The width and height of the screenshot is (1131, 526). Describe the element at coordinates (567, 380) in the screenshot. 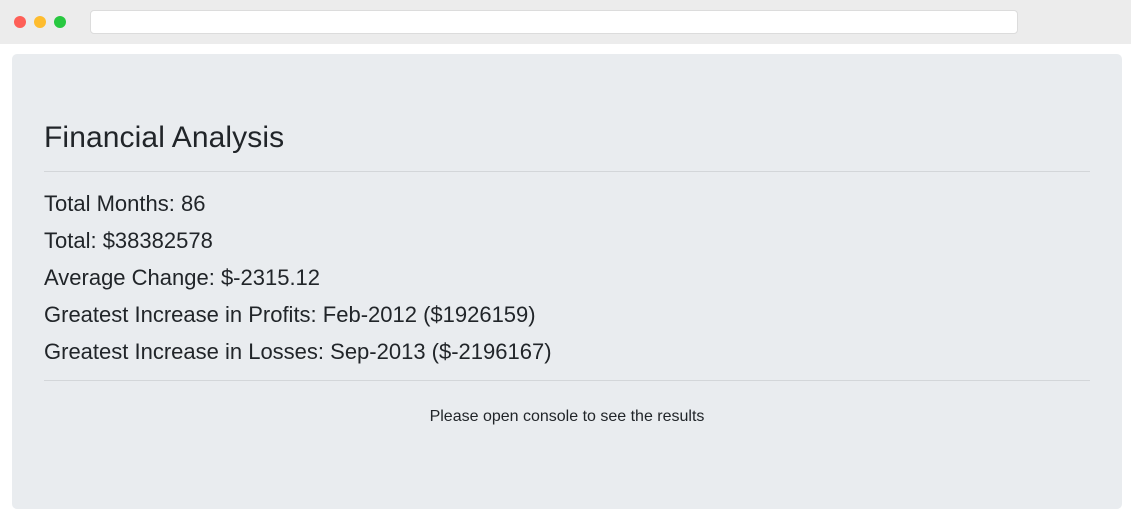

I see `divider-bottom` at that location.